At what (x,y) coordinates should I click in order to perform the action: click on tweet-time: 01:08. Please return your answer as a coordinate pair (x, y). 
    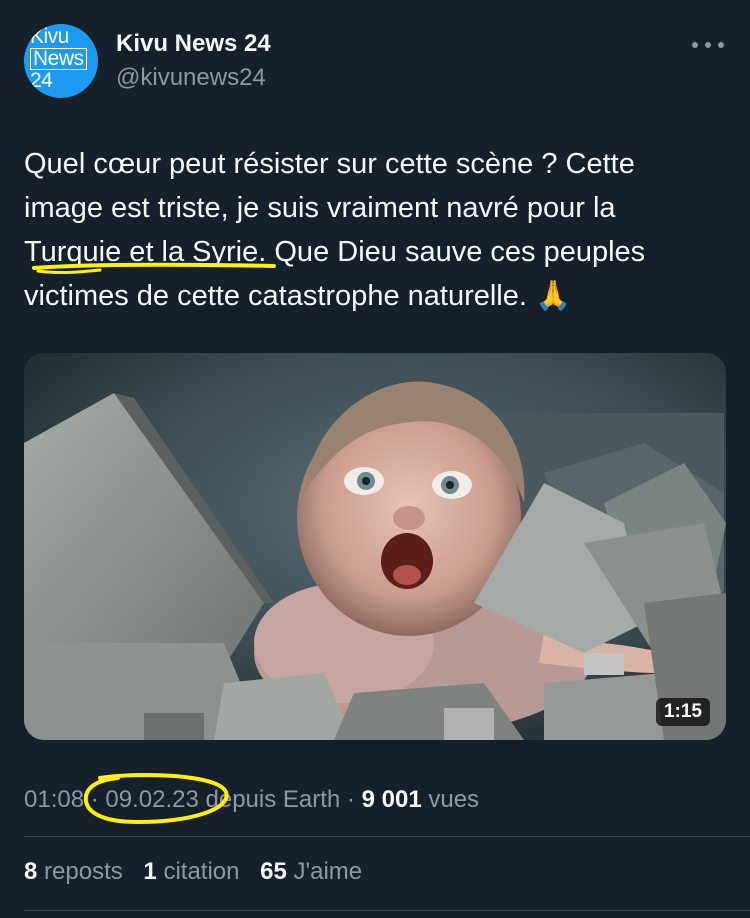
    Looking at the image, I should click on (54, 799).